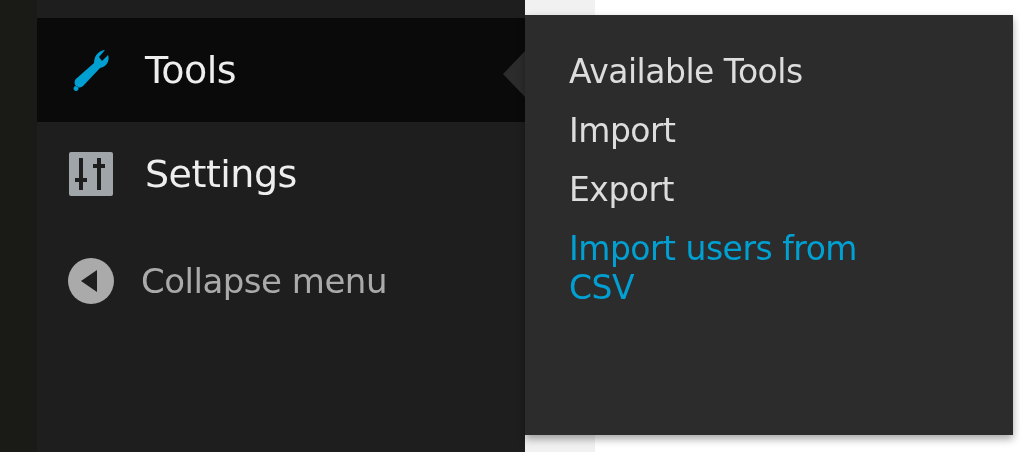 The image size is (1020, 452). Describe the element at coordinates (739, 268) in the screenshot. I see `submenu-item: Import users from CSV` at that location.